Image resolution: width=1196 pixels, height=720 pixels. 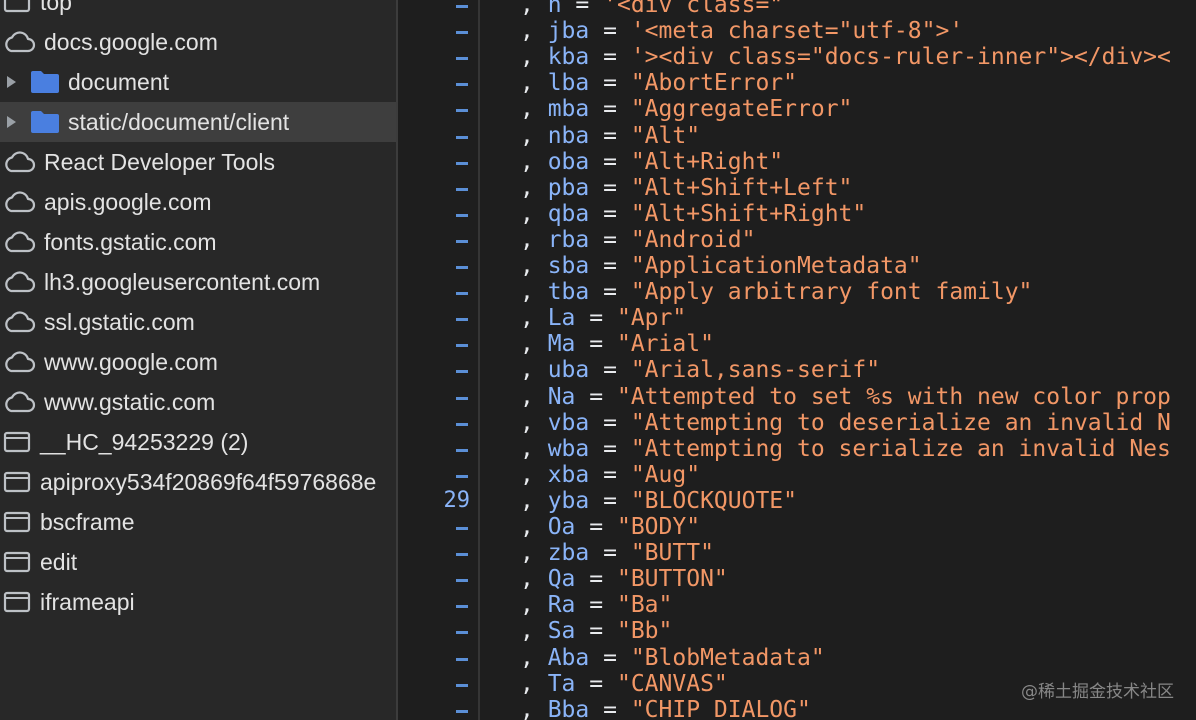 I want to click on tree-item-label: bscframe, so click(x=87, y=521).